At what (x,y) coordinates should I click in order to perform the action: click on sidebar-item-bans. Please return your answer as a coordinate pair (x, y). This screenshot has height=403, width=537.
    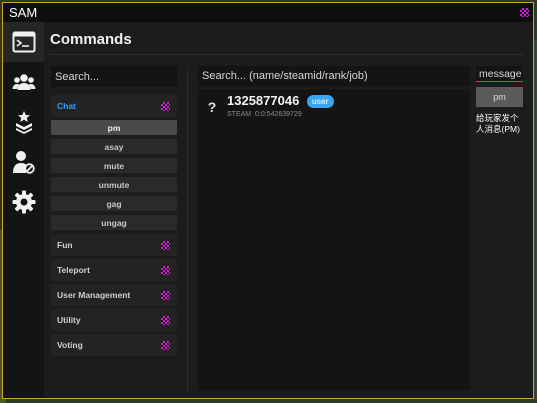
    Looking at the image, I should click on (23, 162).